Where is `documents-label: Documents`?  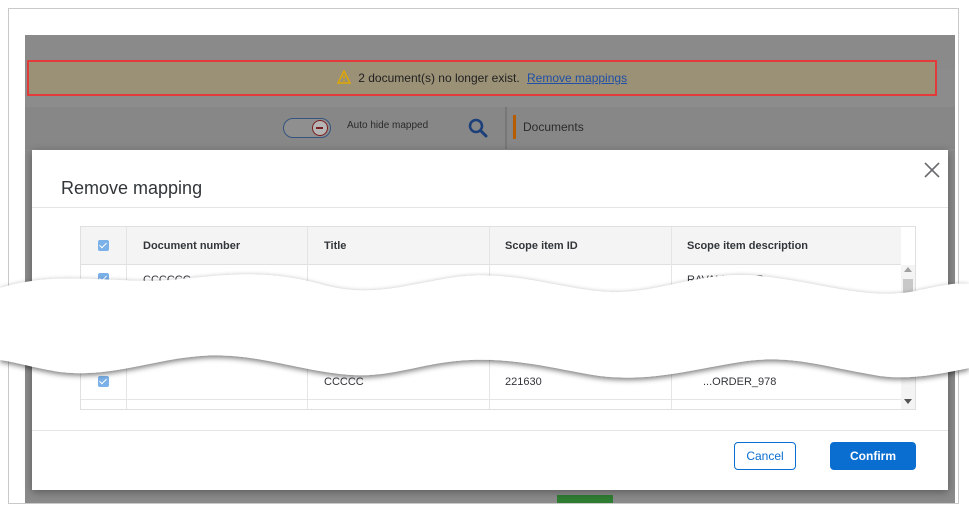 documents-label: Documents is located at coordinates (553, 127).